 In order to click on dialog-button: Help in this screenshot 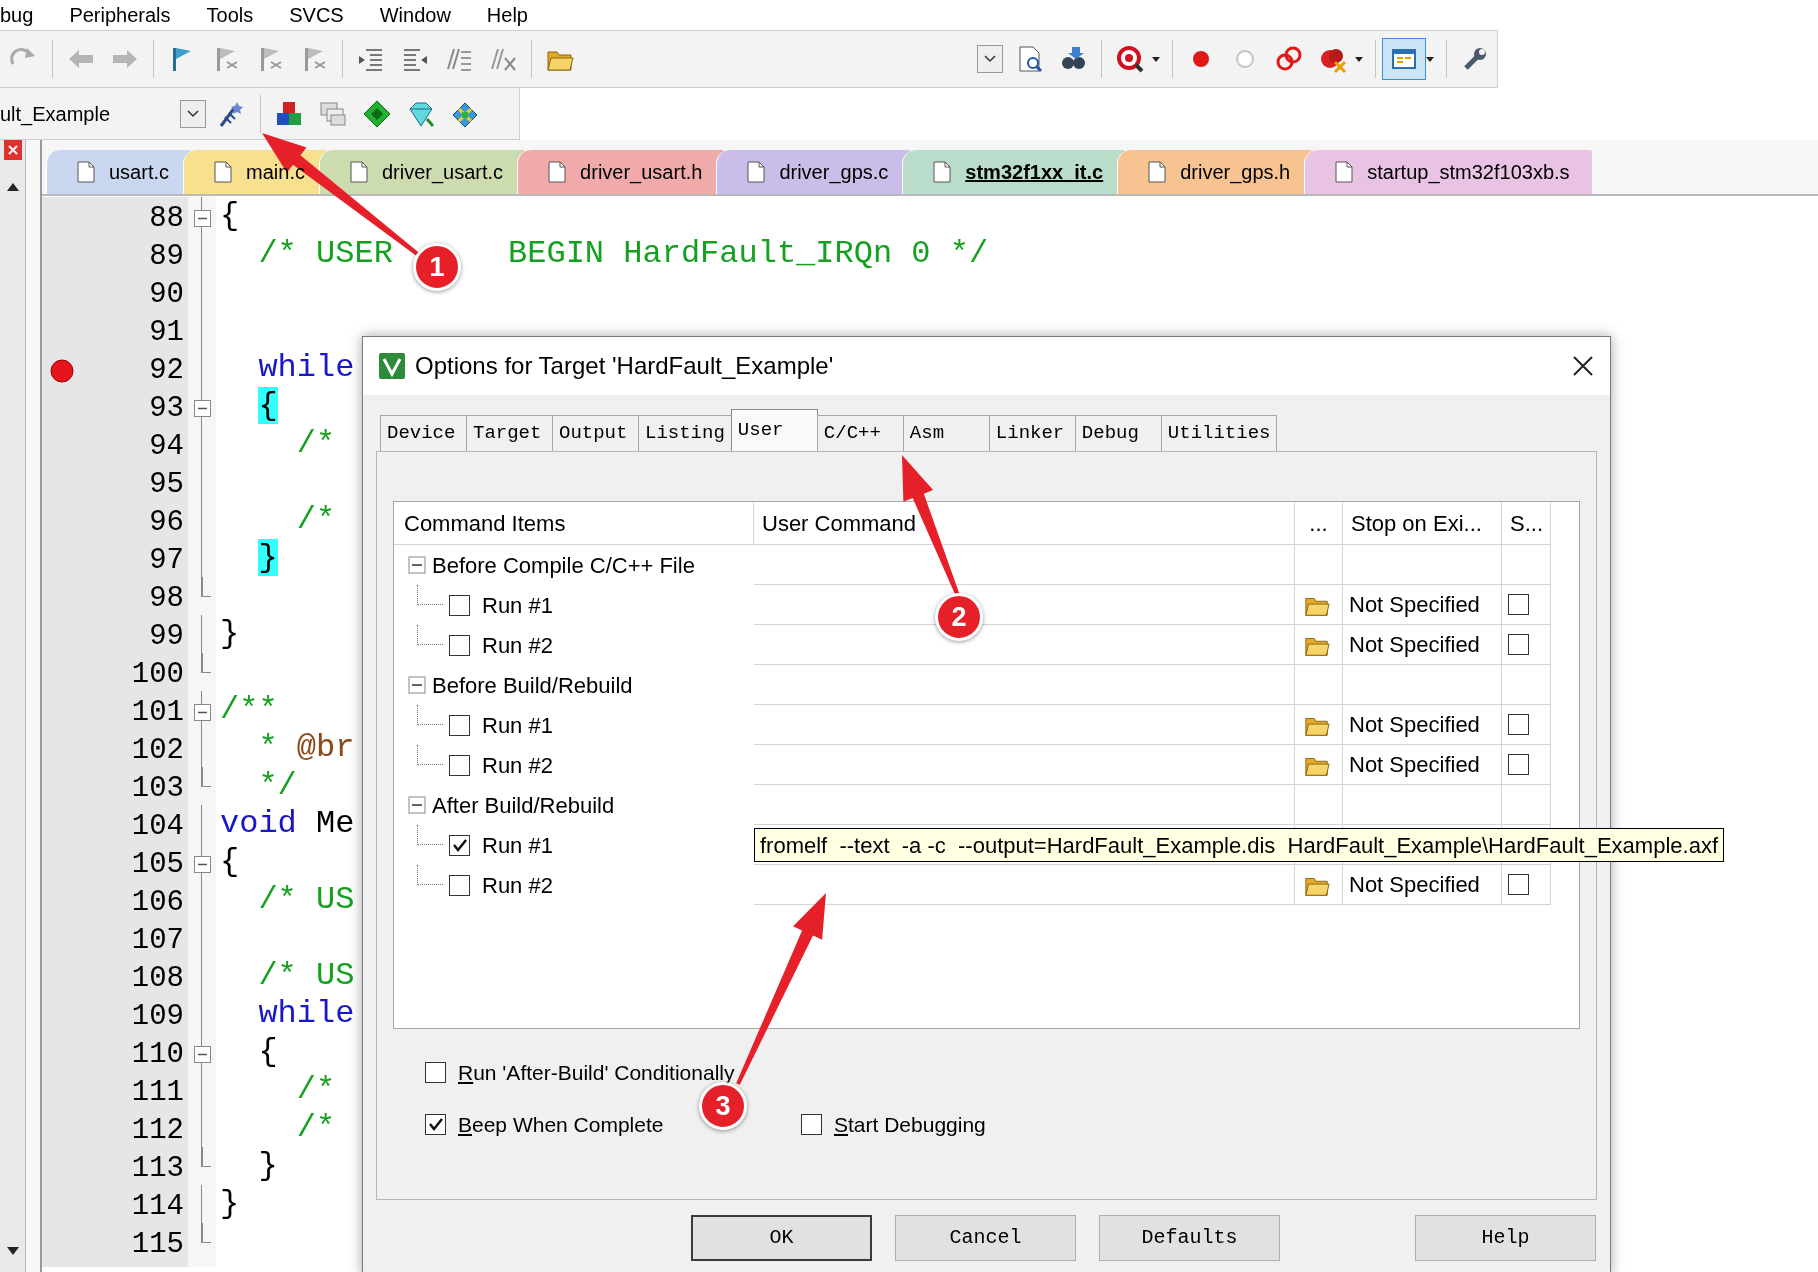, I will do `click(1505, 1238)`.